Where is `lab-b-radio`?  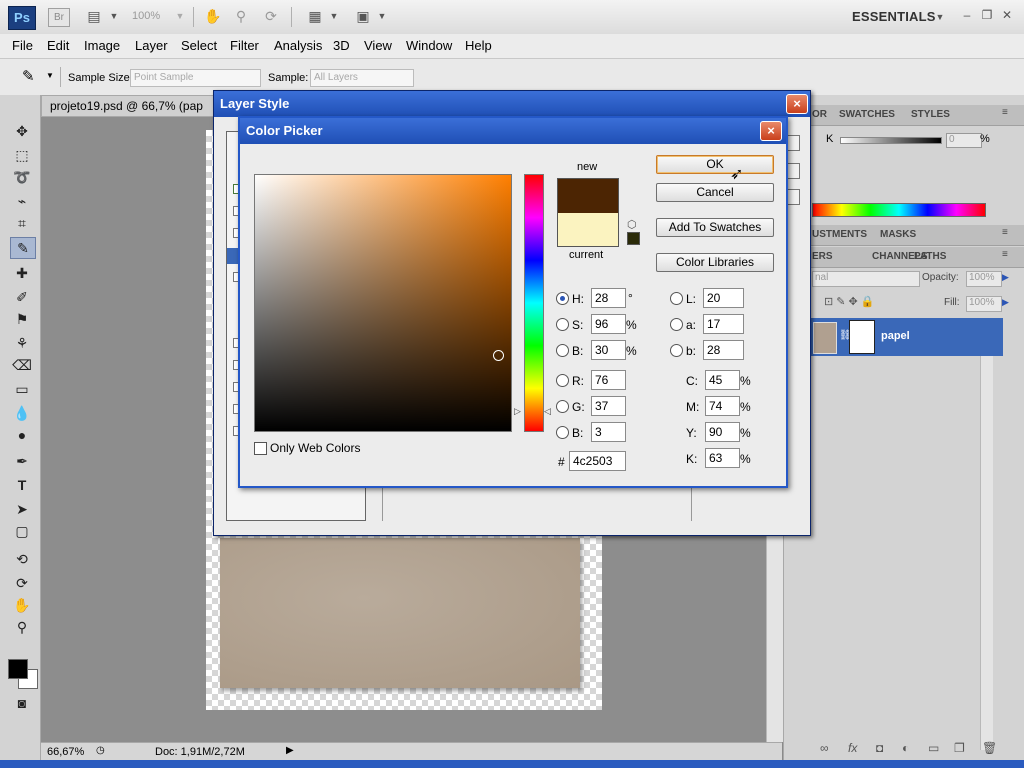
lab-b-radio is located at coordinates (676, 350).